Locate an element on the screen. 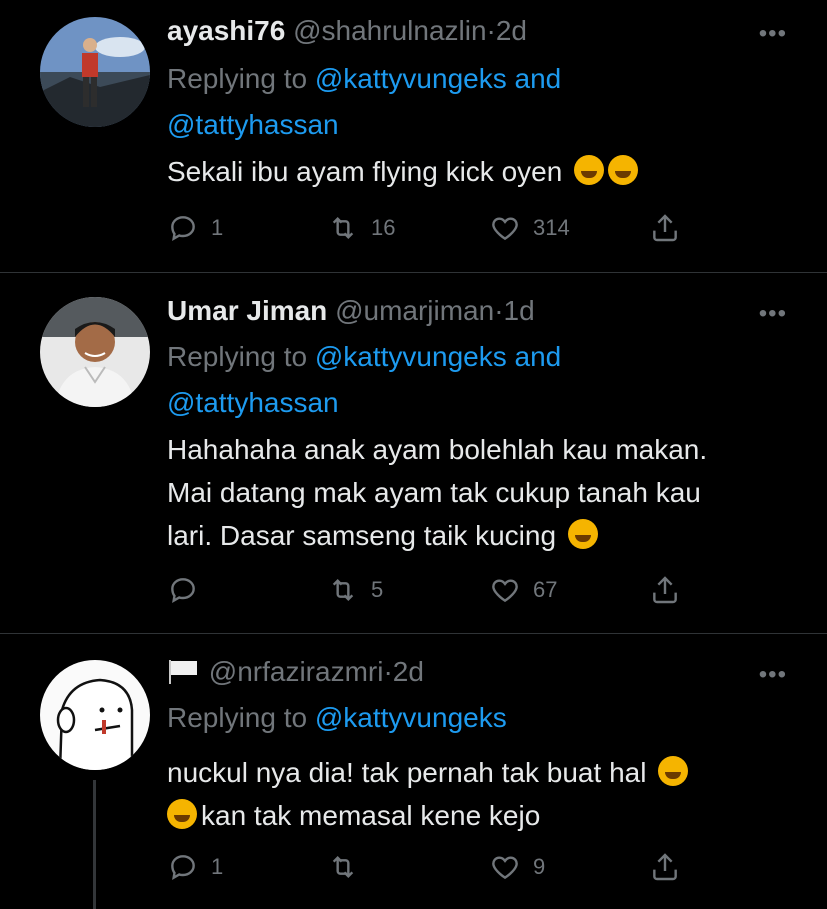 The height and width of the screenshot is (909, 827). tweet-header: Umar Jiman @umarjiman·1d is located at coordinates (482, 311).